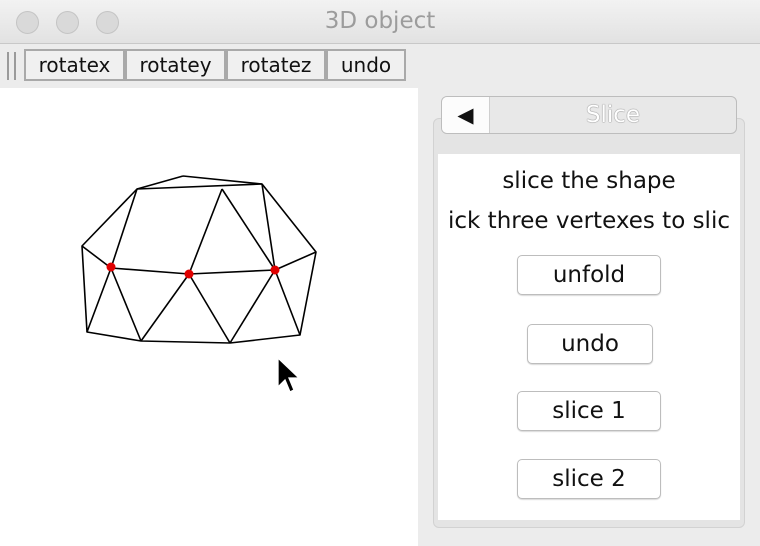  I want to click on slice-tab-title: Slice, so click(613, 115).